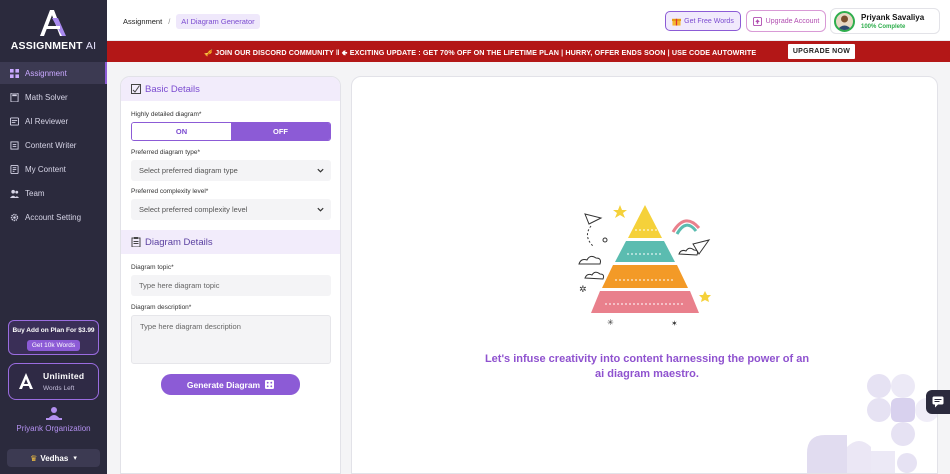 The image size is (950, 474). I want to click on diagram-description-label: Diagram description*, so click(161, 307).